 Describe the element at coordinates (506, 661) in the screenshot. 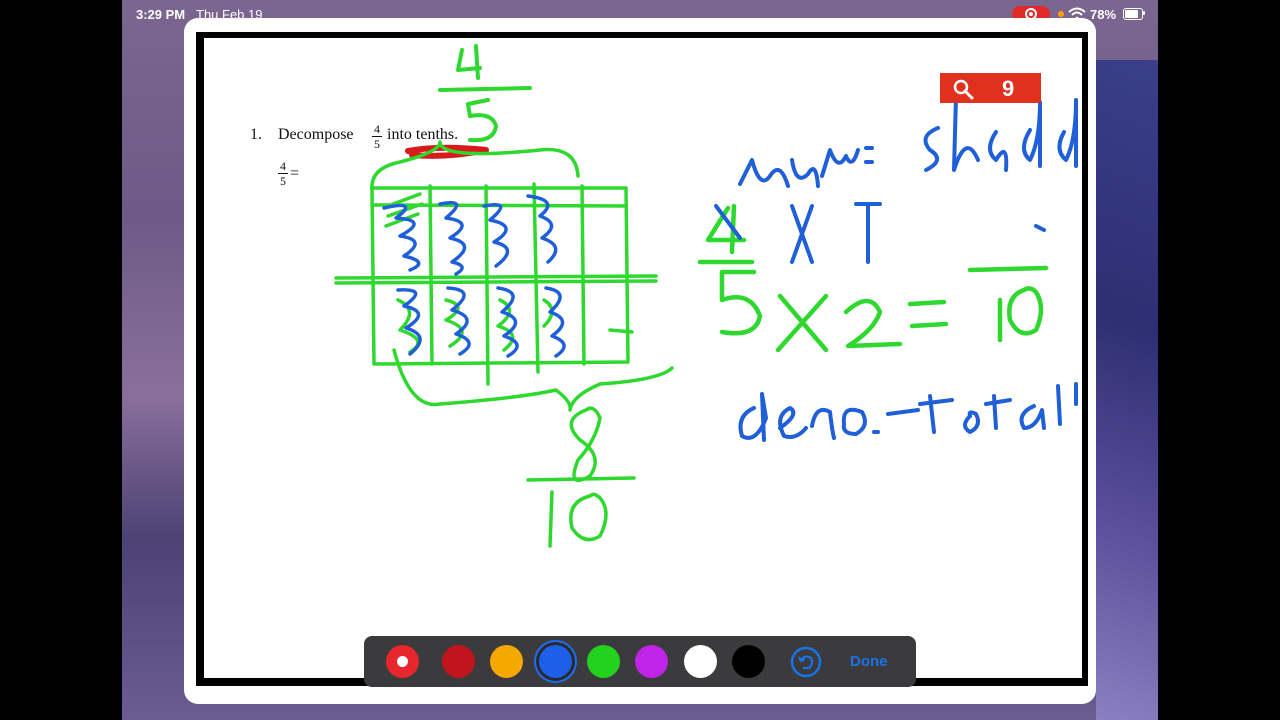

I see `color-swatch-yellow` at that location.